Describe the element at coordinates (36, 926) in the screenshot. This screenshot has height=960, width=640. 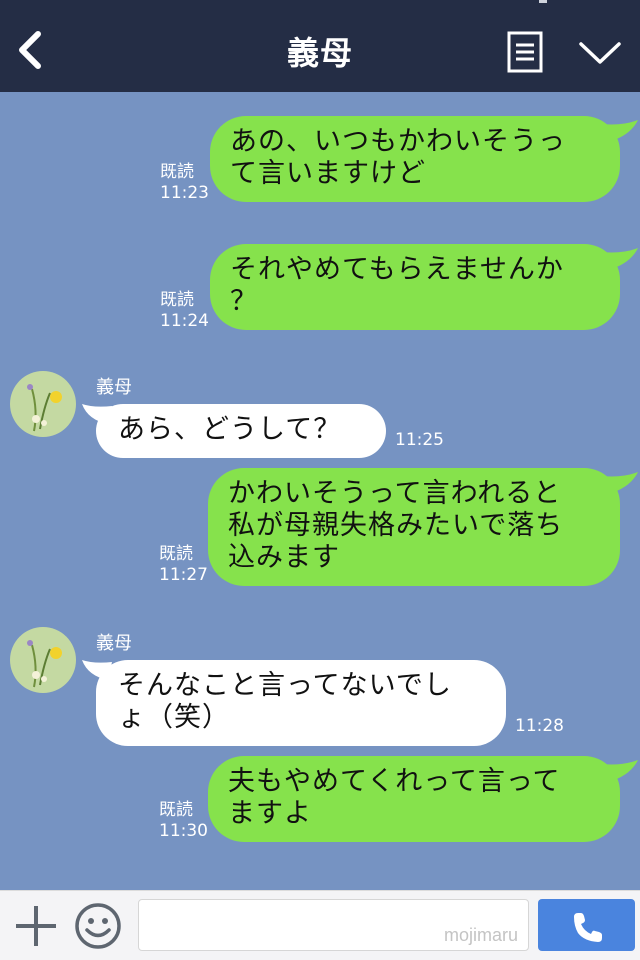
I see `plus-icon` at that location.